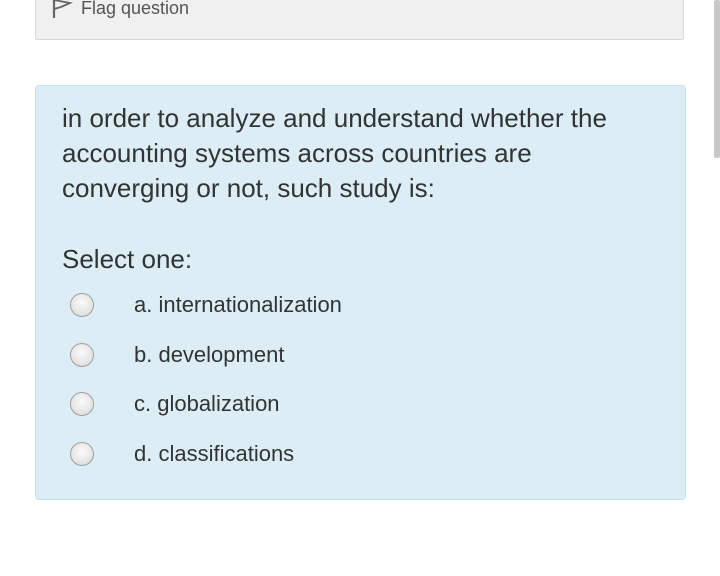 The image size is (720, 576). I want to click on answer-option-b: b. development, so click(350, 357).